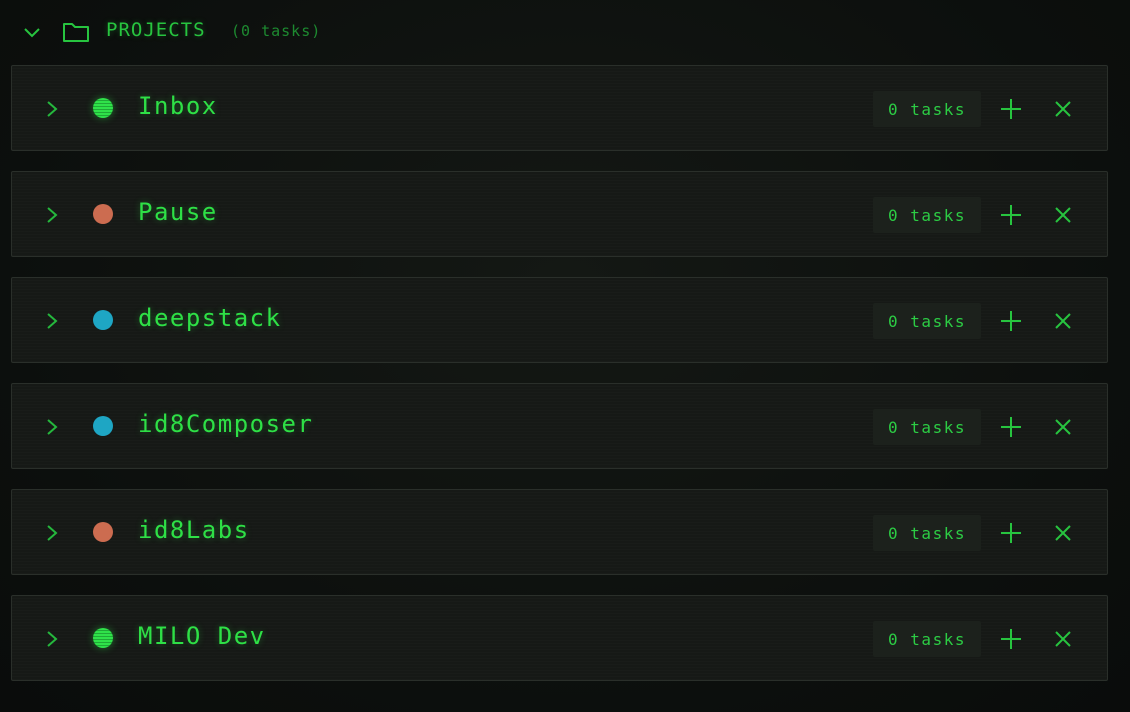  Describe the element at coordinates (76, 32) in the screenshot. I see `folder-icon` at that location.